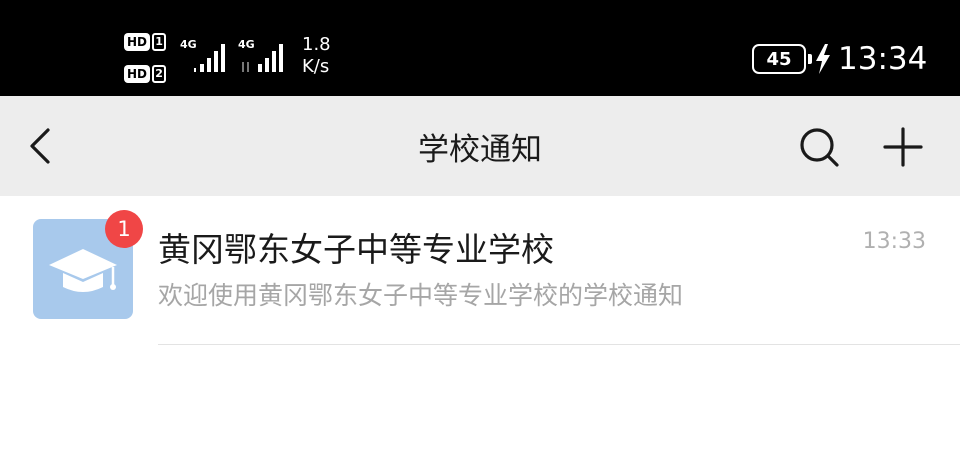 The height and width of the screenshot is (475, 960). Describe the element at coordinates (894, 241) in the screenshot. I see `chat-time: 13:33` at that location.